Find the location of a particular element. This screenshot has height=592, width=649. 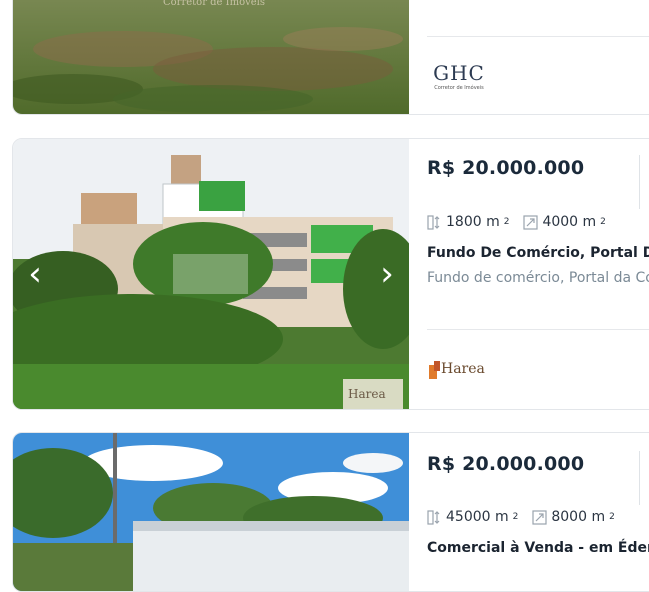

agency-logo: GHC Corretor de Imóveis is located at coordinates (459, 76).